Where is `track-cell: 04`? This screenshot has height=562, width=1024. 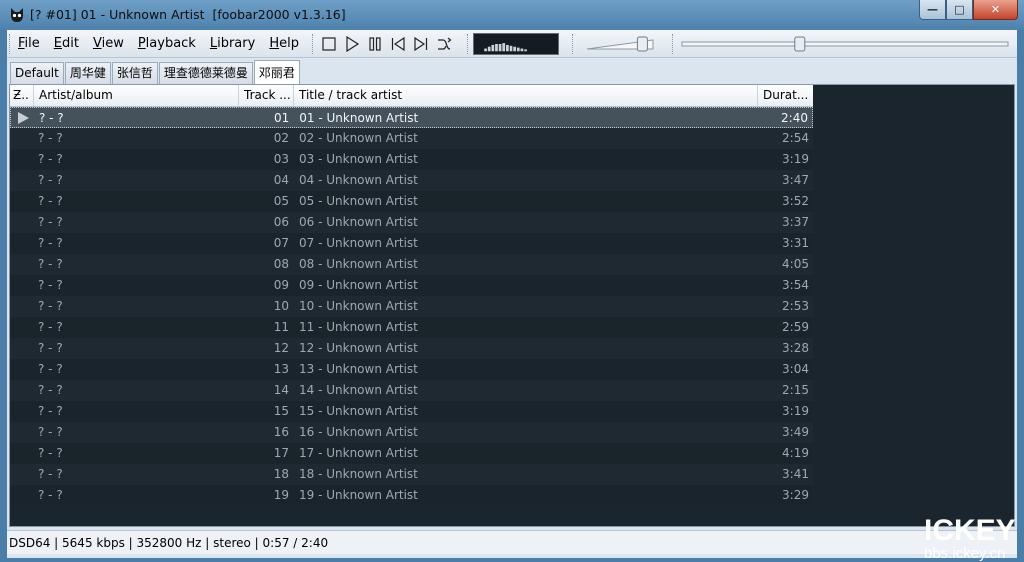
track-cell: 04 is located at coordinates (281, 180).